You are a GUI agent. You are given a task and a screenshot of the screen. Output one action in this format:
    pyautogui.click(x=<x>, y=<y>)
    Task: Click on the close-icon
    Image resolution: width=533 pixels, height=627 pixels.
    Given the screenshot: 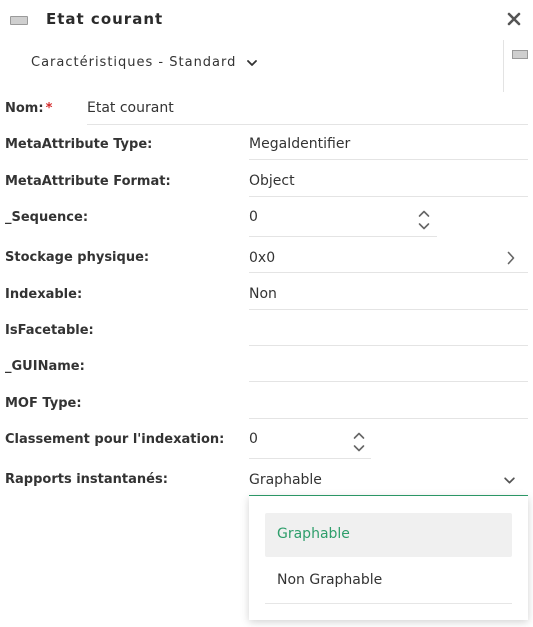 What is the action you would take?
    pyautogui.click(x=514, y=19)
    